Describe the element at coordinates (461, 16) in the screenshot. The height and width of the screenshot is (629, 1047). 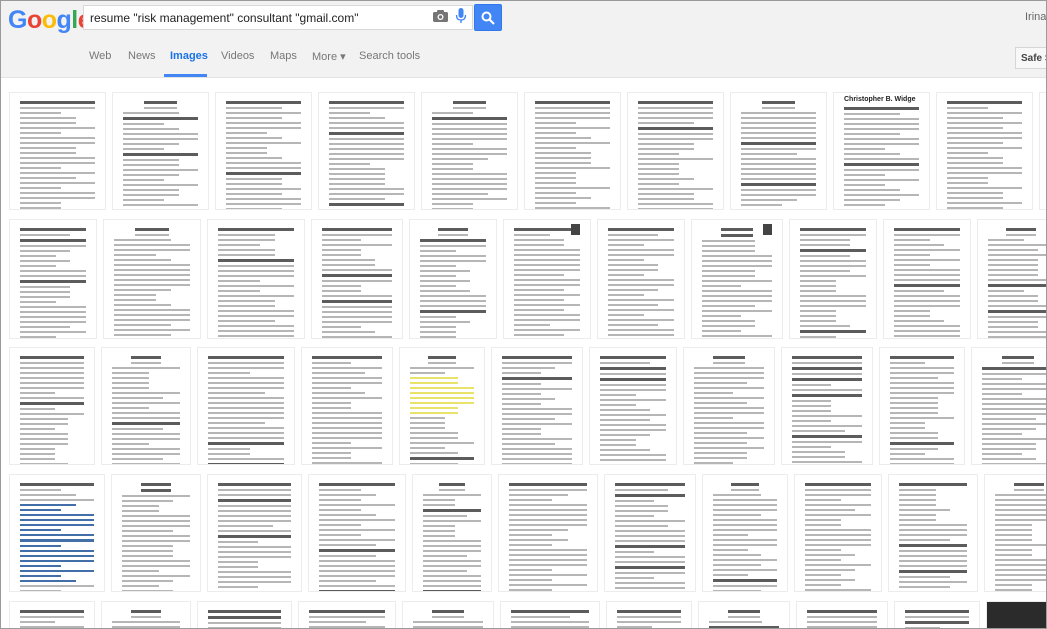
I see `microphone-icon` at that location.